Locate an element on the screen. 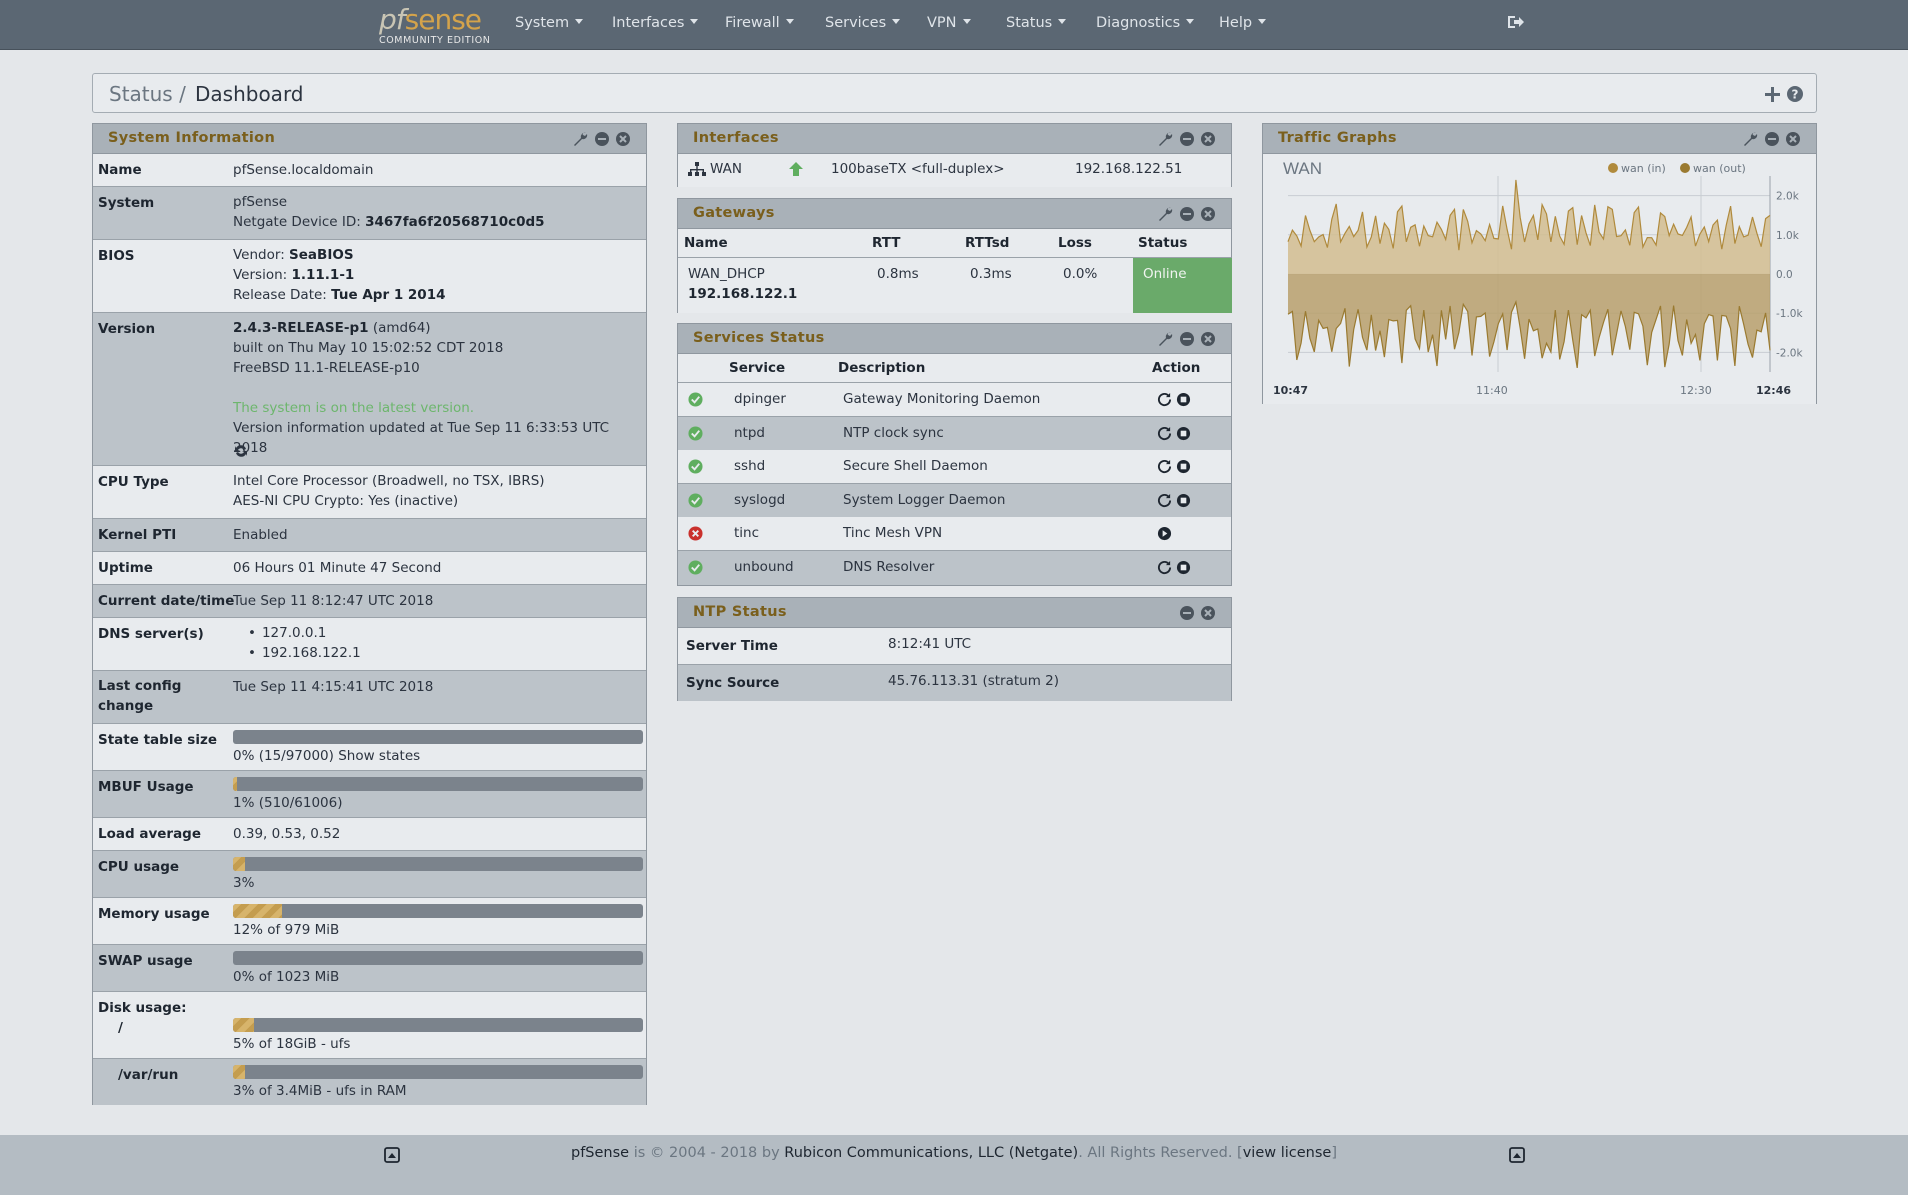  chart-title: WAN is located at coordinates (1302, 168).